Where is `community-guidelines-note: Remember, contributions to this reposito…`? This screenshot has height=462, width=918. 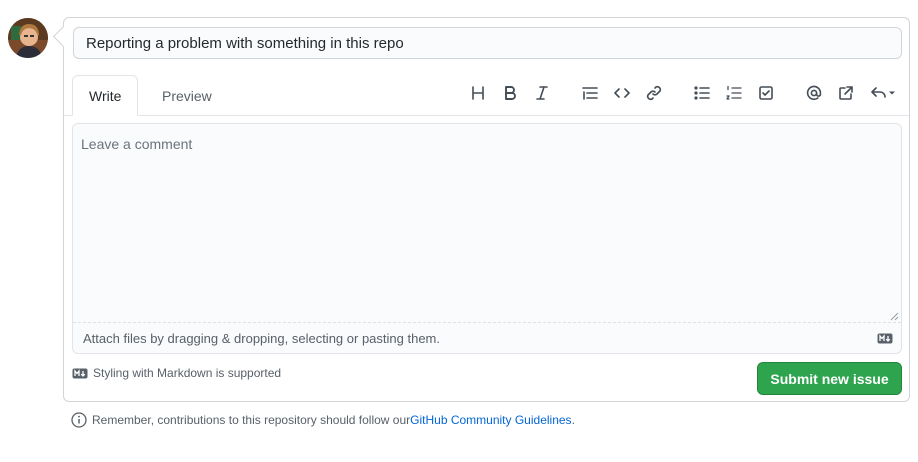
community-guidelines-note: Remember, contributions to this reposito… is located at coordinates (323, 420).